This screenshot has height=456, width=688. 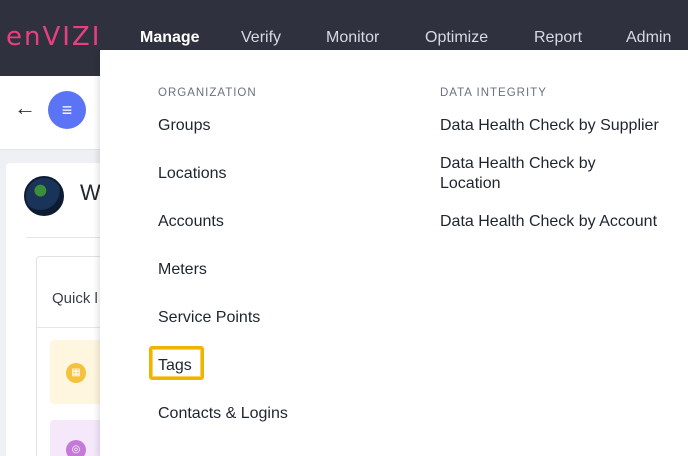 What do you see at coordinates (170, 38) in the screenshot?
I see `nav-manage: Manage` at bounding box center [170, 38].